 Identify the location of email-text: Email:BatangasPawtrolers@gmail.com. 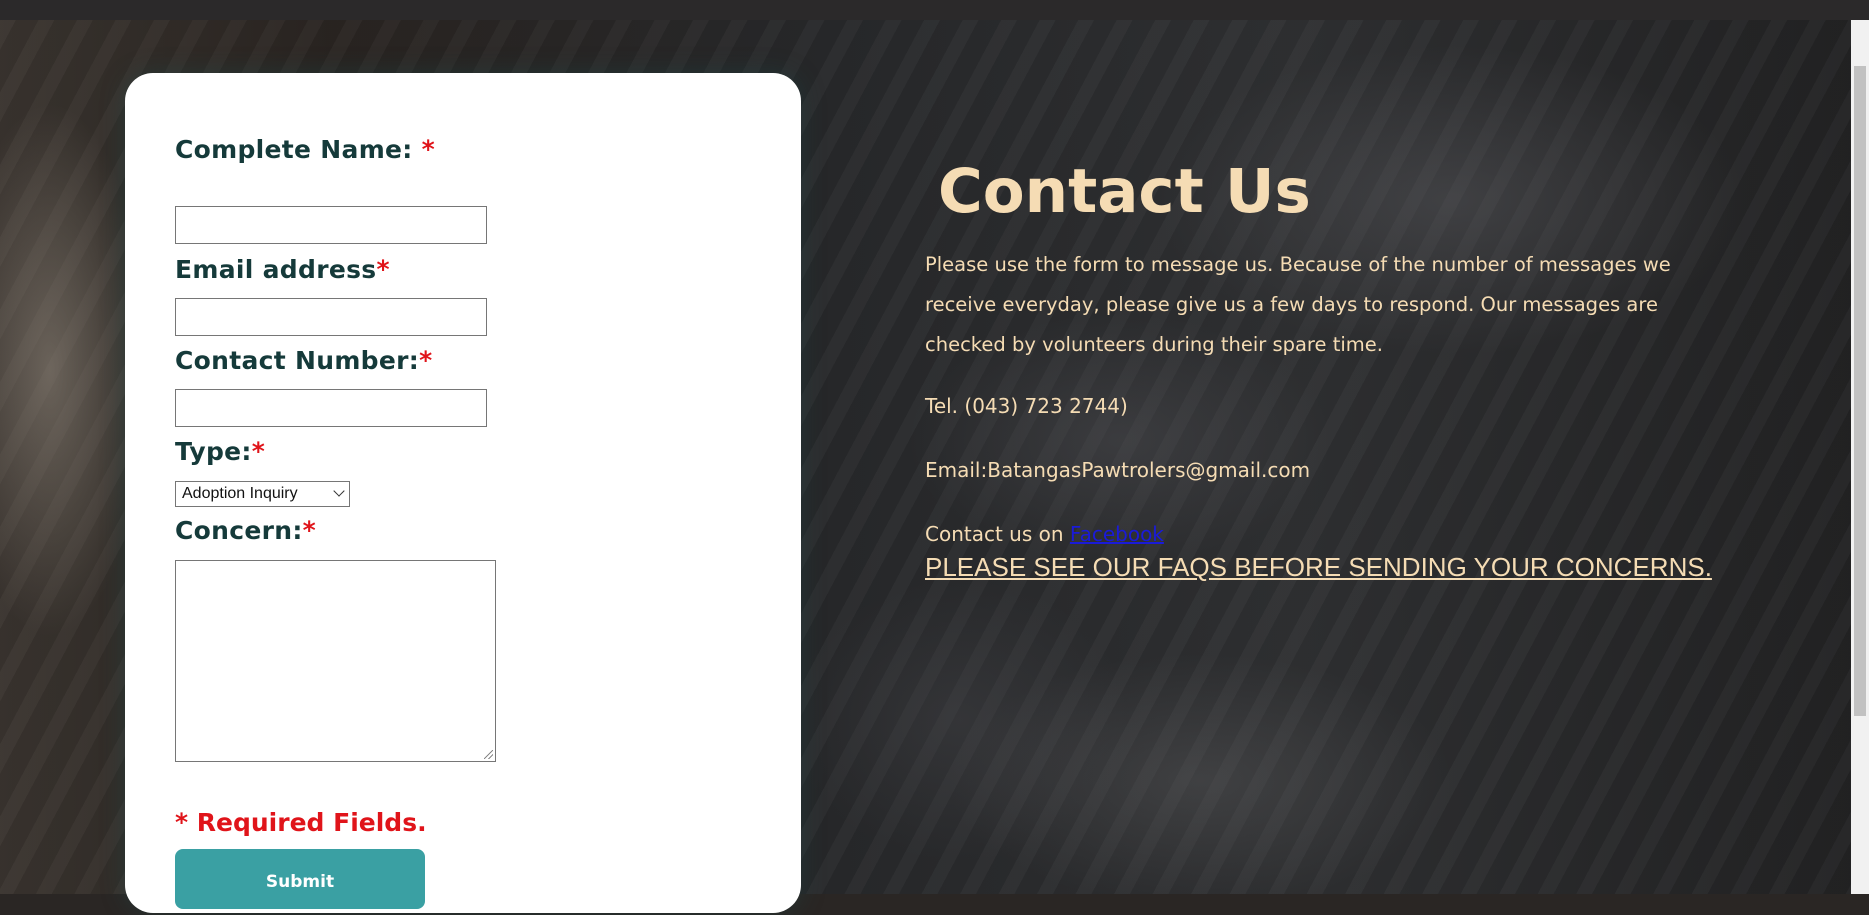
(1118, 470).